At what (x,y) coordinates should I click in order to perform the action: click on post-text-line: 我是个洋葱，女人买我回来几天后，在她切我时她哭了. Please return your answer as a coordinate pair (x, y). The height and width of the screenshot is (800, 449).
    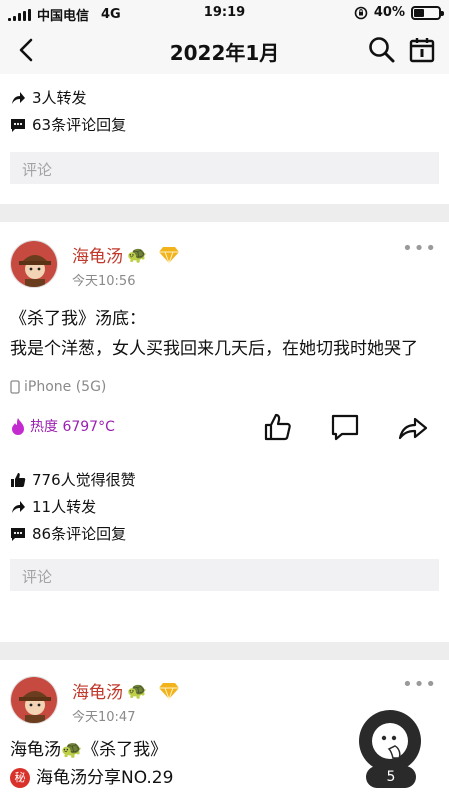
    Looking at the image, I should click on (214, 349).